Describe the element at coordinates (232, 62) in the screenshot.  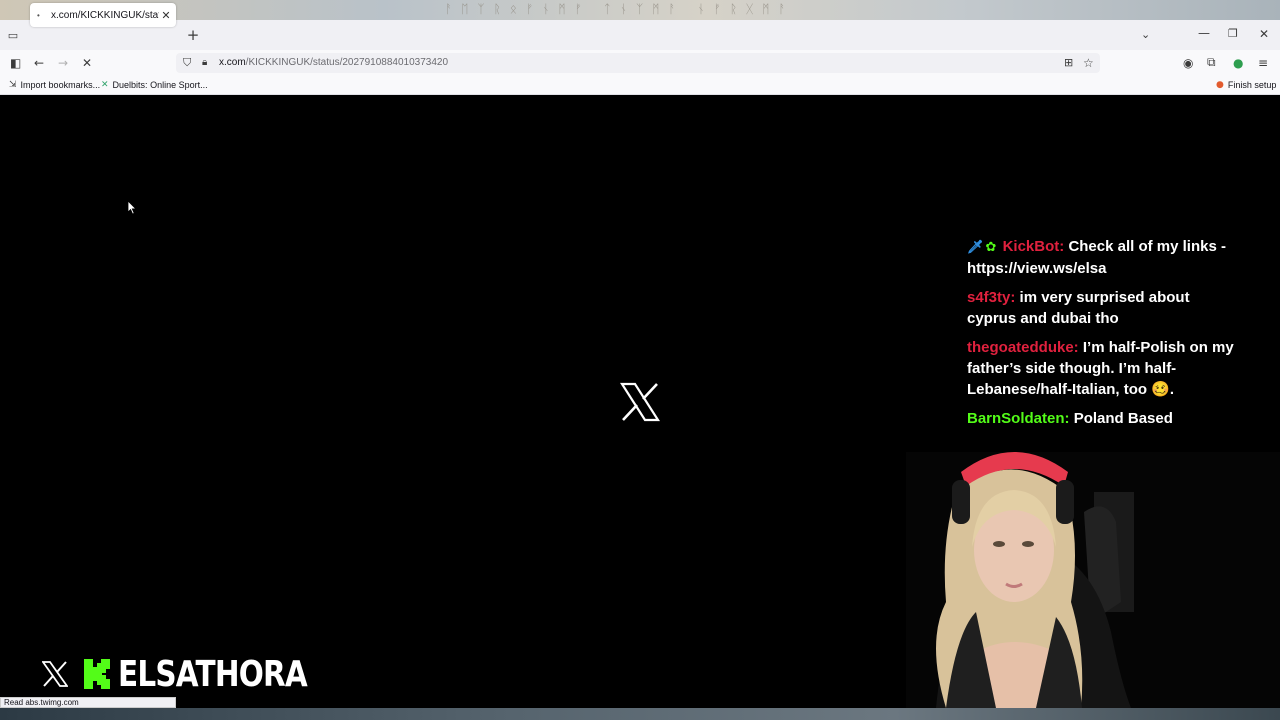
I see `url-domain: x.com` at that location.